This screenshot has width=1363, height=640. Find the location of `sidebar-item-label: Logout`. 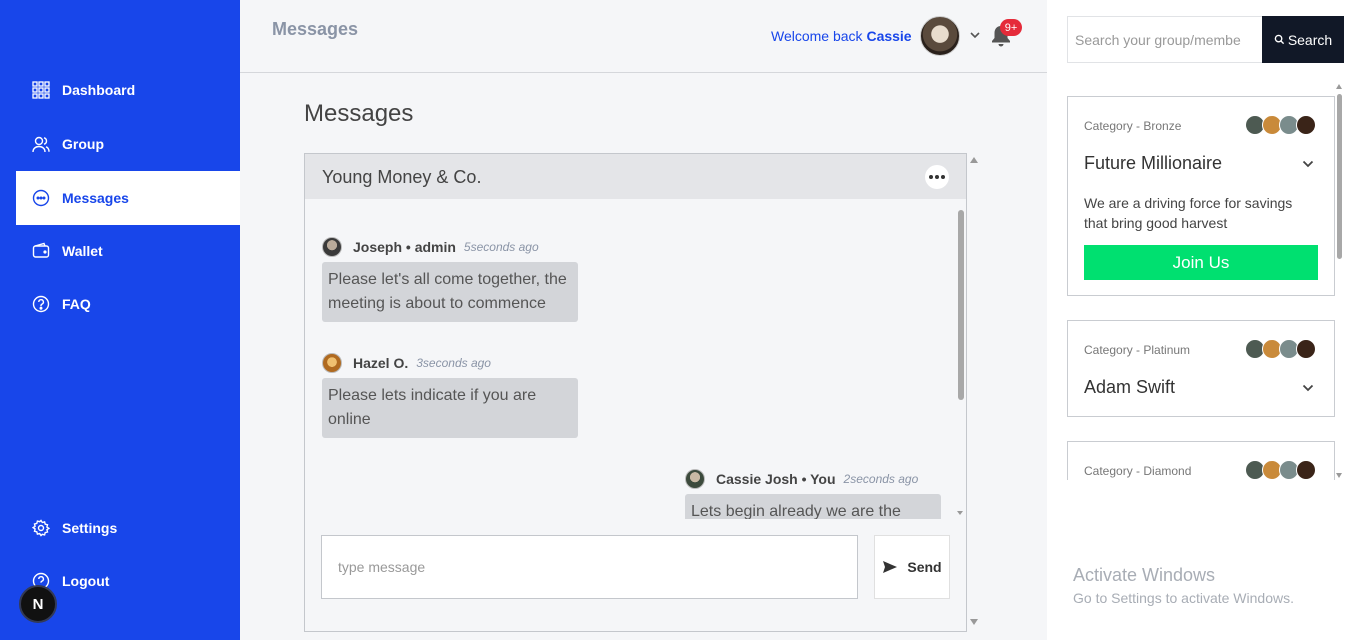

sidebar-item-label: Logout is located at coordinates (86, 581).